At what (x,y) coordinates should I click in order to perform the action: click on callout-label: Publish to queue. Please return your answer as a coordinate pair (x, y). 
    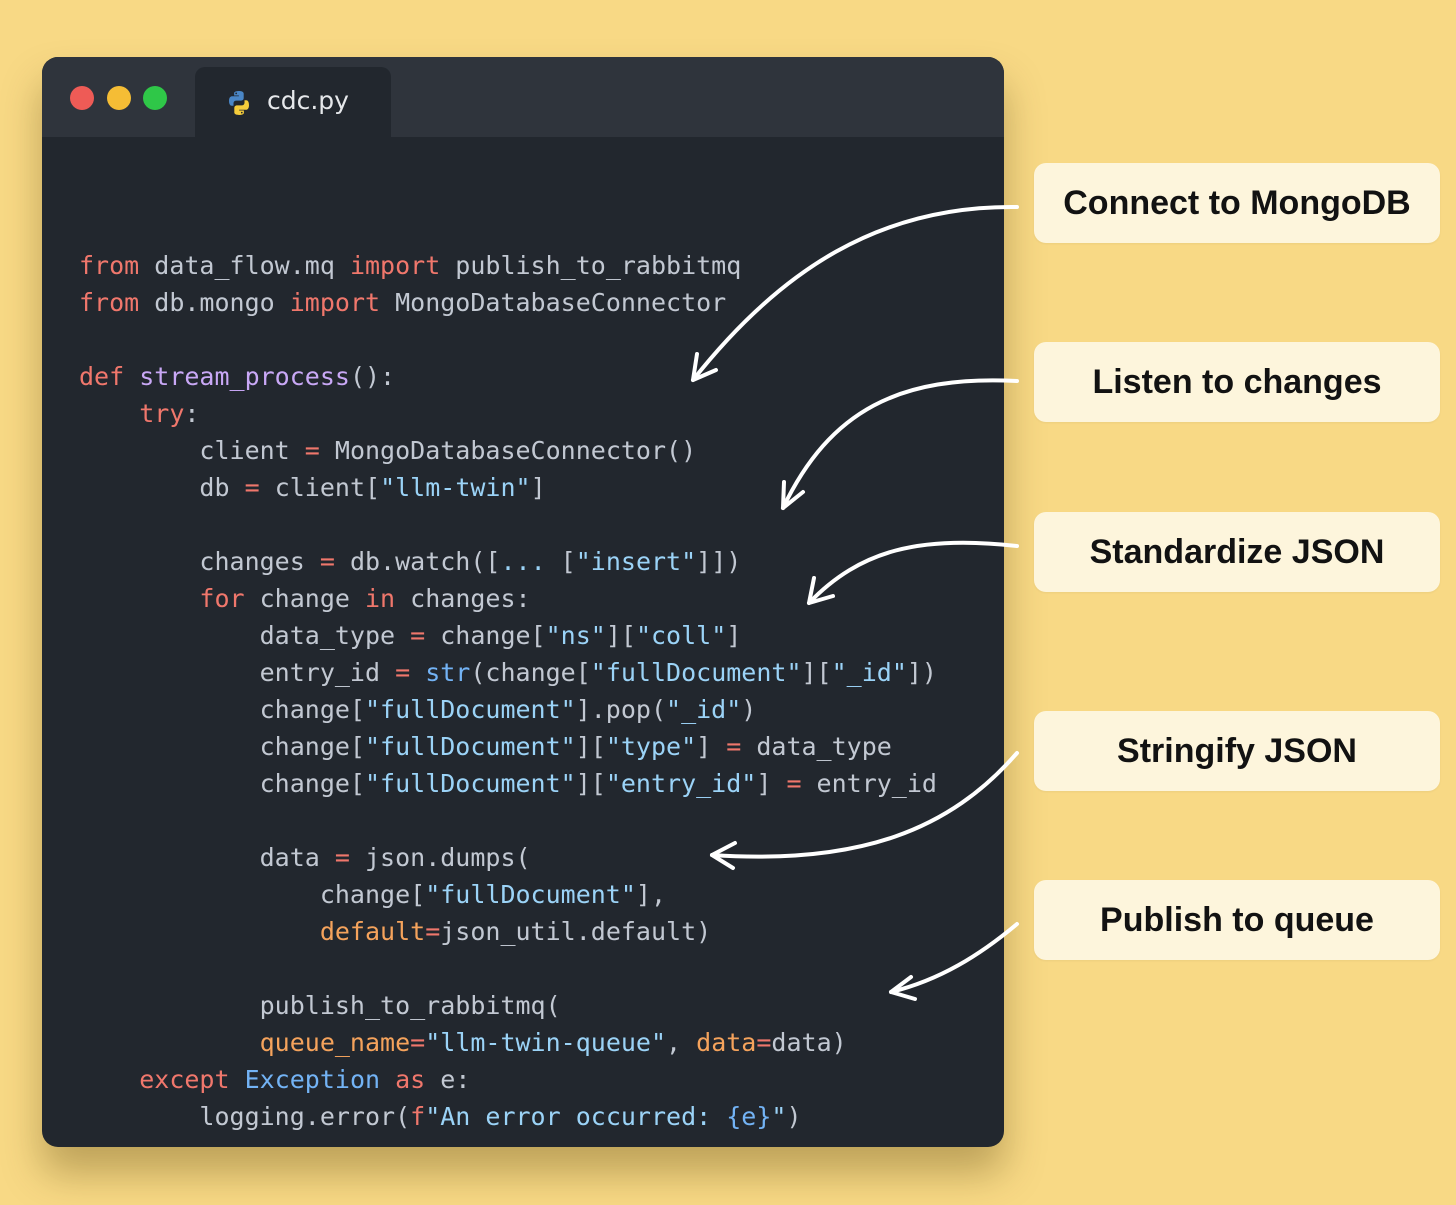
    Looking at the image, I should click on (1237, 919).